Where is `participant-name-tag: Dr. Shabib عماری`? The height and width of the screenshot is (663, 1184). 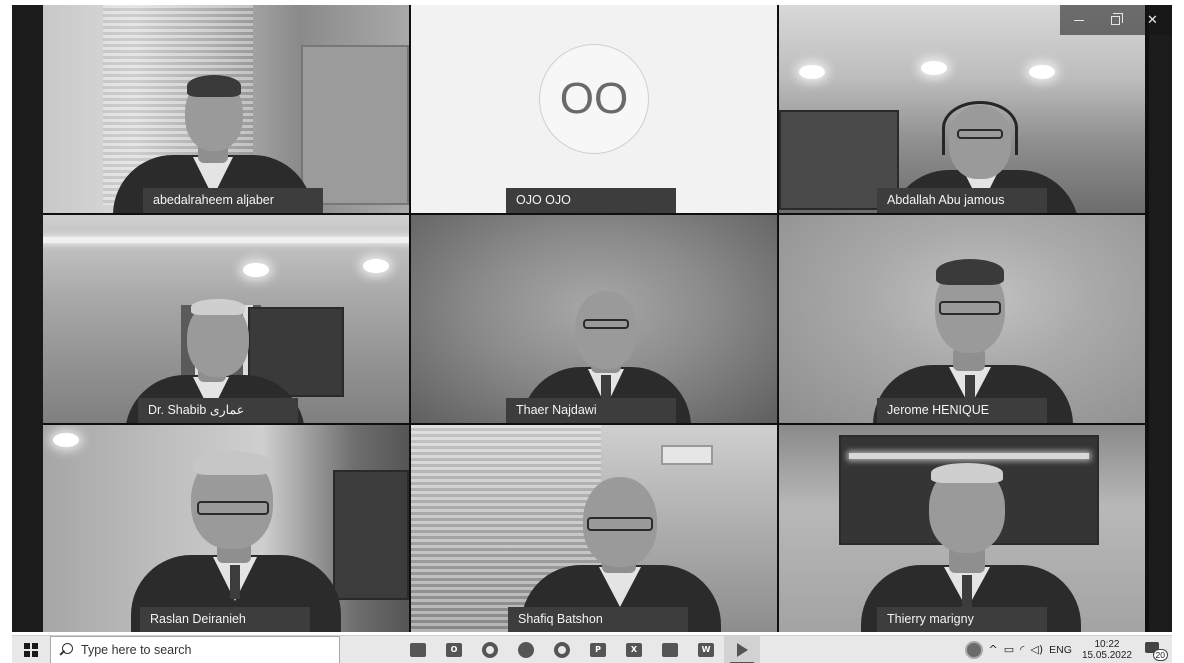
participant-name-tag: Dr. Shabib عماری is located at coordinates (218, 410).